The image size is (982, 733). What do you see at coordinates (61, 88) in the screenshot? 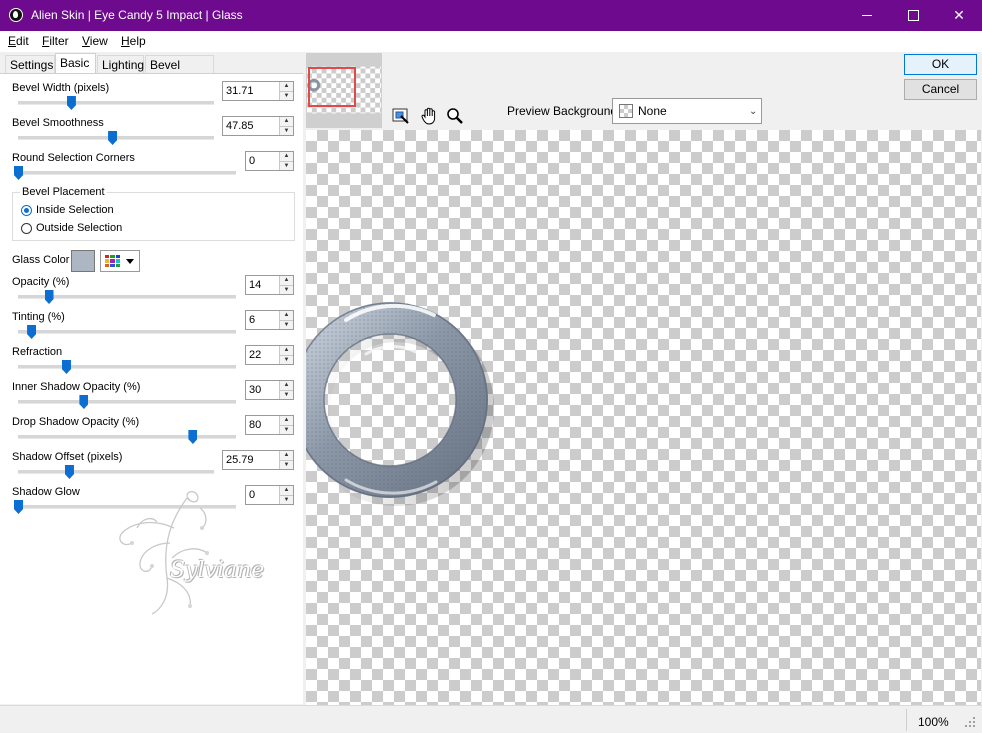
I see `bevel-width-label: Bevel Width (pixels)` at bounding box center [61, 88].